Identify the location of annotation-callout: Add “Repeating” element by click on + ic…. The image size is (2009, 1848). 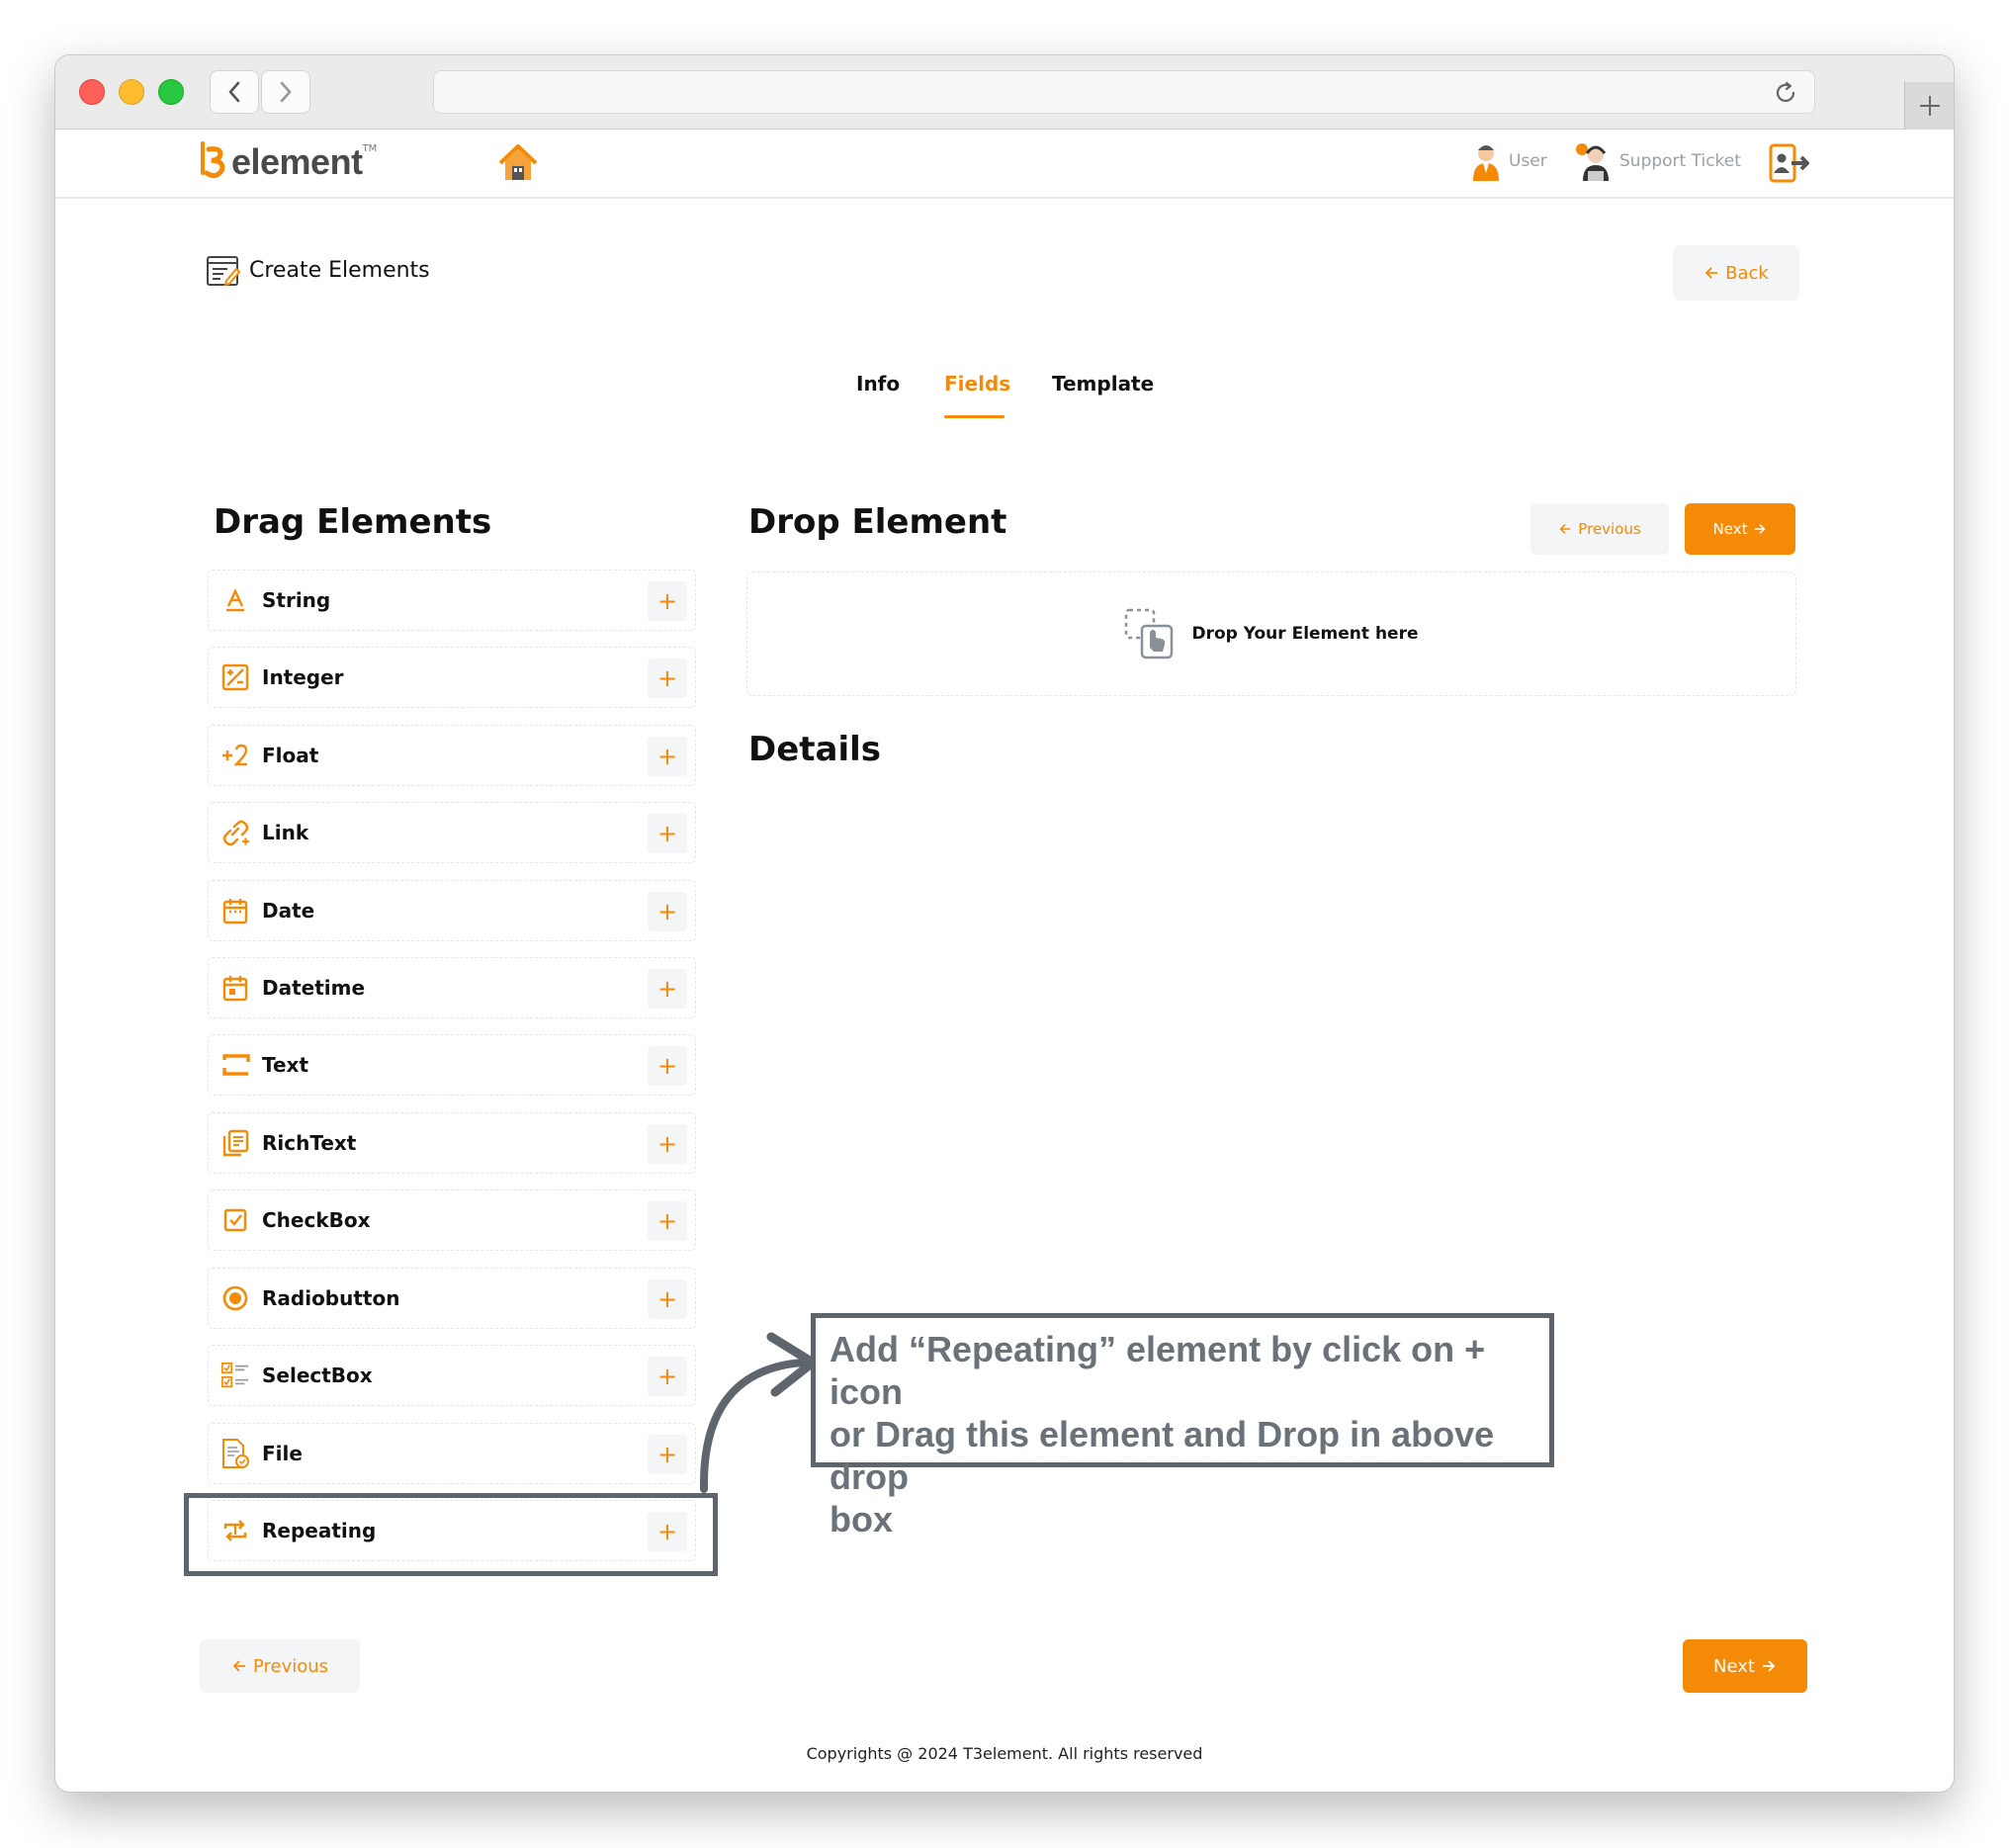
(1182, 1427).